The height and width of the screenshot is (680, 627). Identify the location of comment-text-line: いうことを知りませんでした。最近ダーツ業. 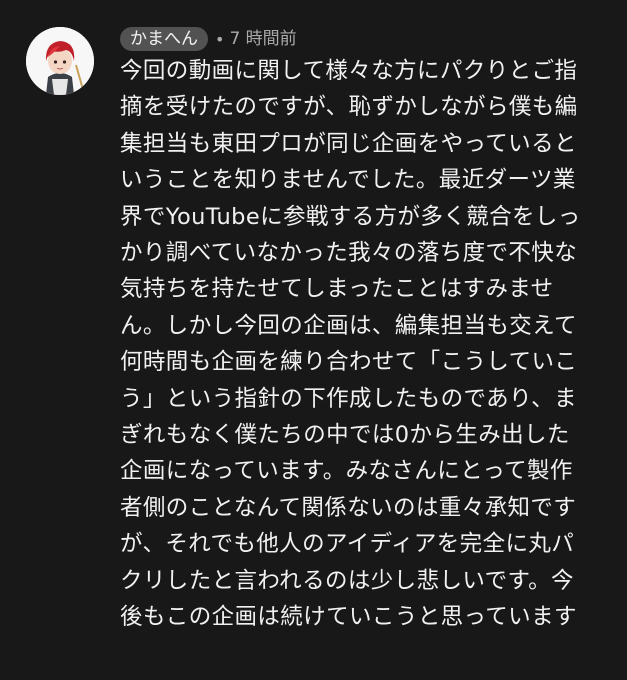
(348, 180).